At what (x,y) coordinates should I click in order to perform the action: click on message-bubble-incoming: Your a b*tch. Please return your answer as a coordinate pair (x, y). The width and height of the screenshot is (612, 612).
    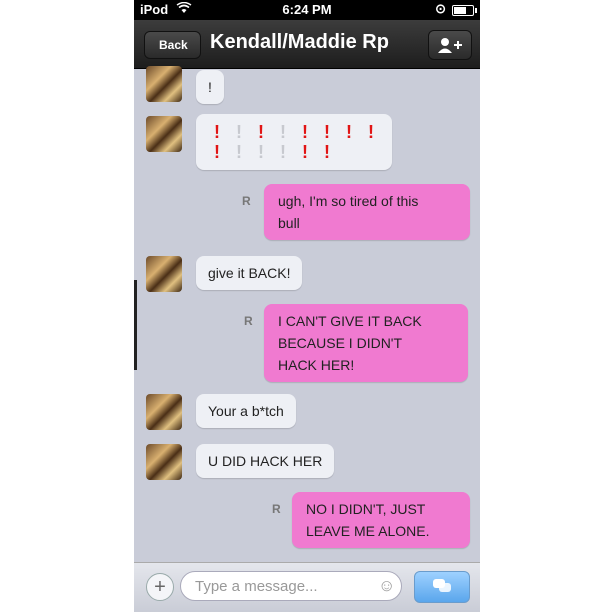
    Looking at the image, I should click on (246, 411).